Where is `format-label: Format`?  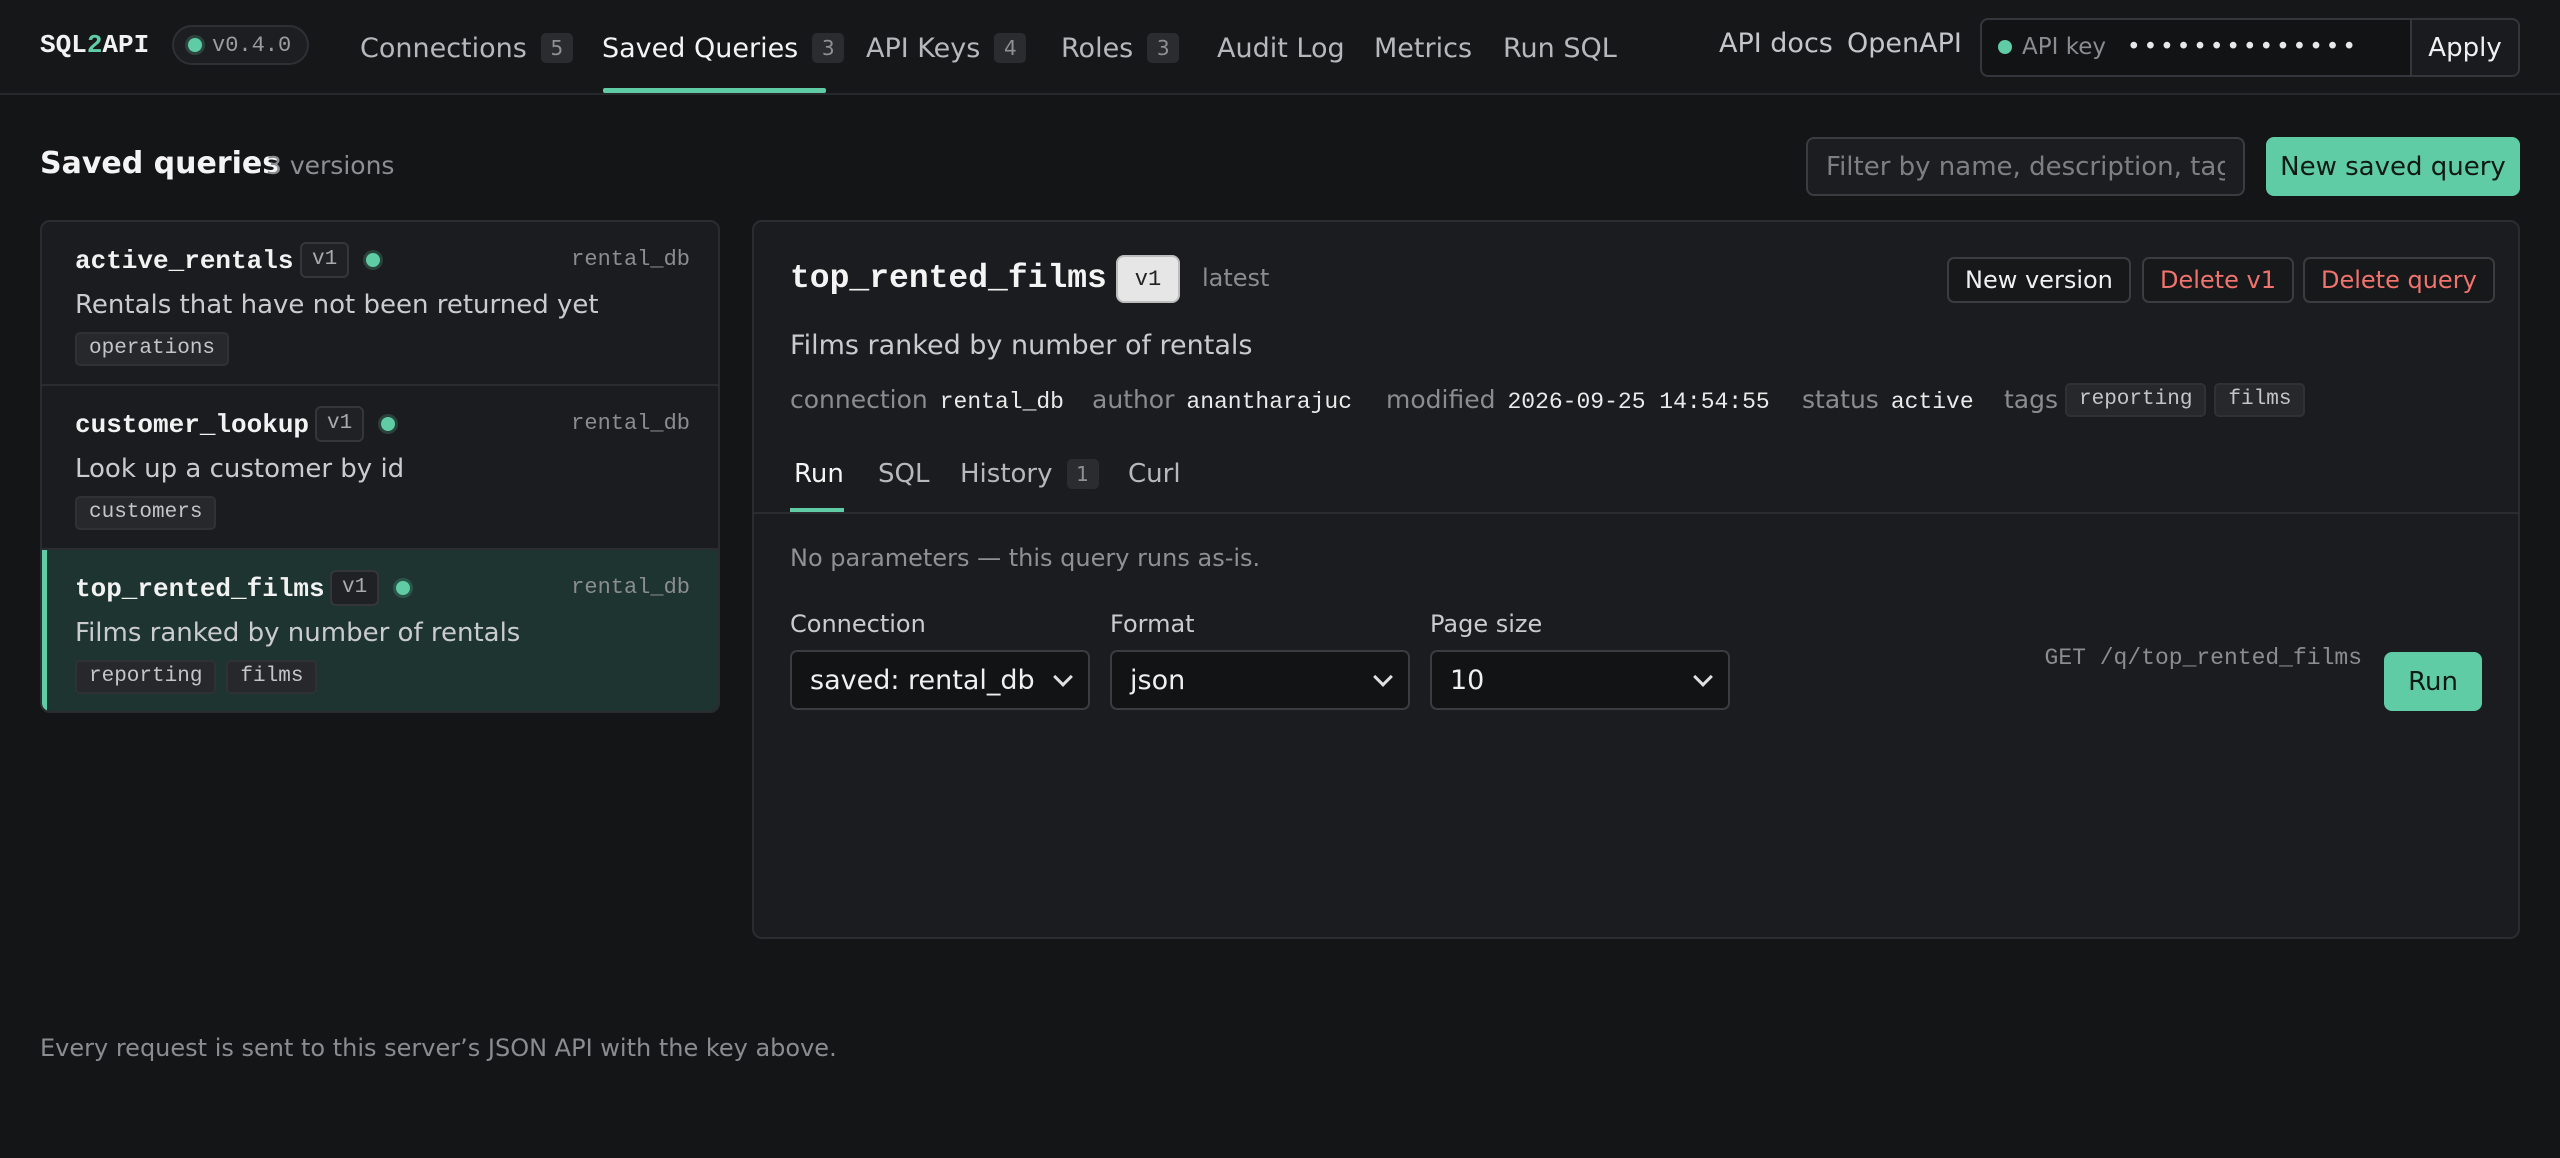 format-label: Format is located at coordinates (1152, 624).